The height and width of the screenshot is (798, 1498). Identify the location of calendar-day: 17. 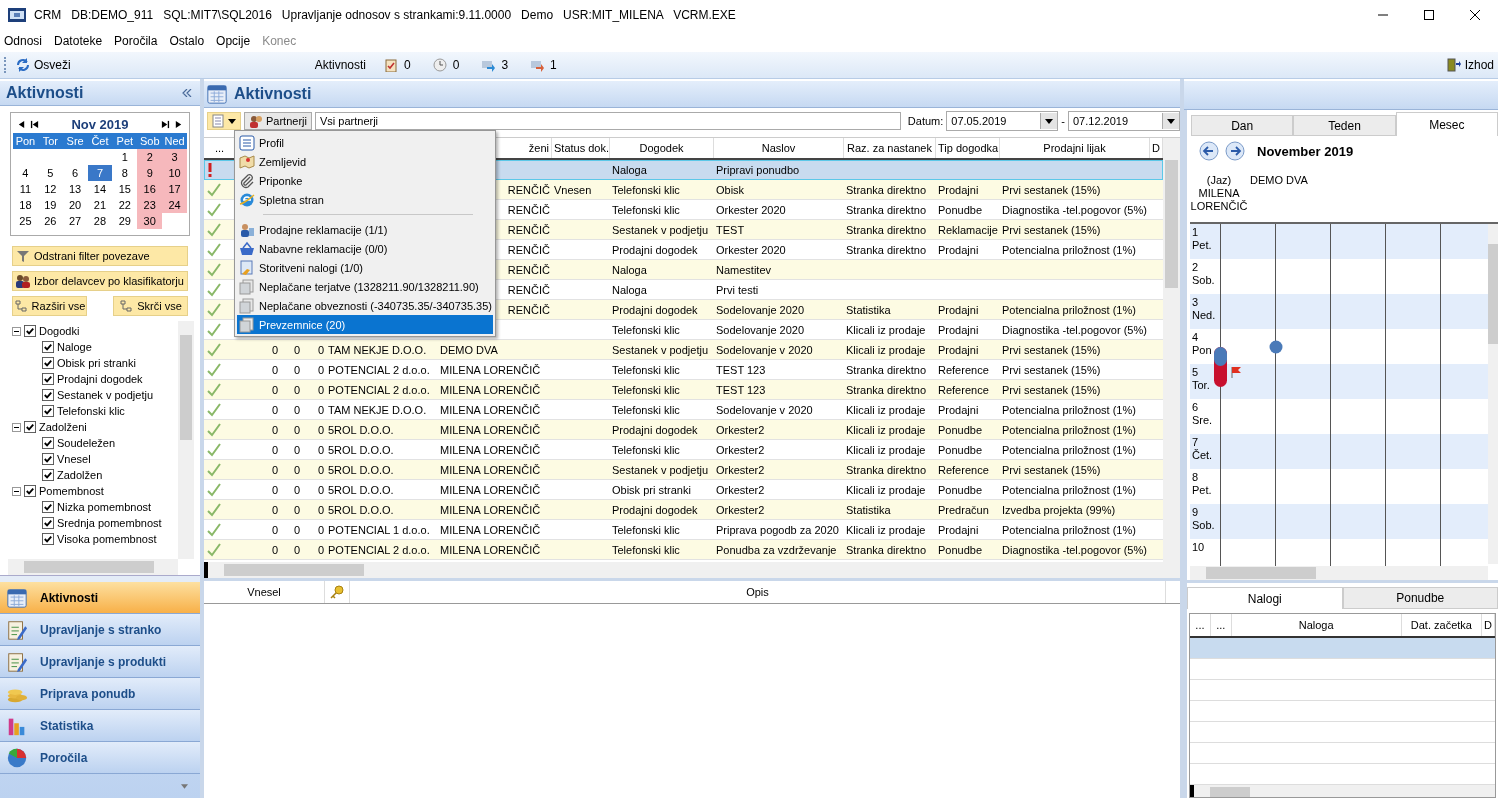
(174, 189).